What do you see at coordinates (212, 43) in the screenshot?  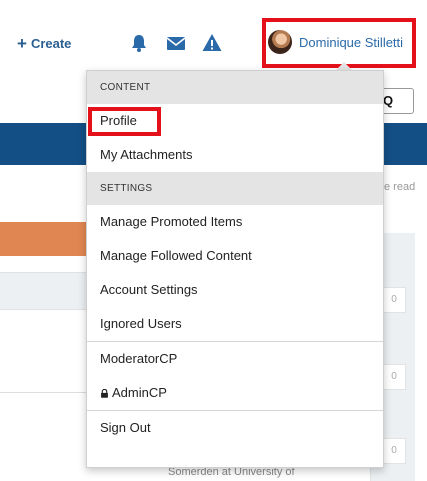 I see `warning-icon` at bounding box center [212, 43].